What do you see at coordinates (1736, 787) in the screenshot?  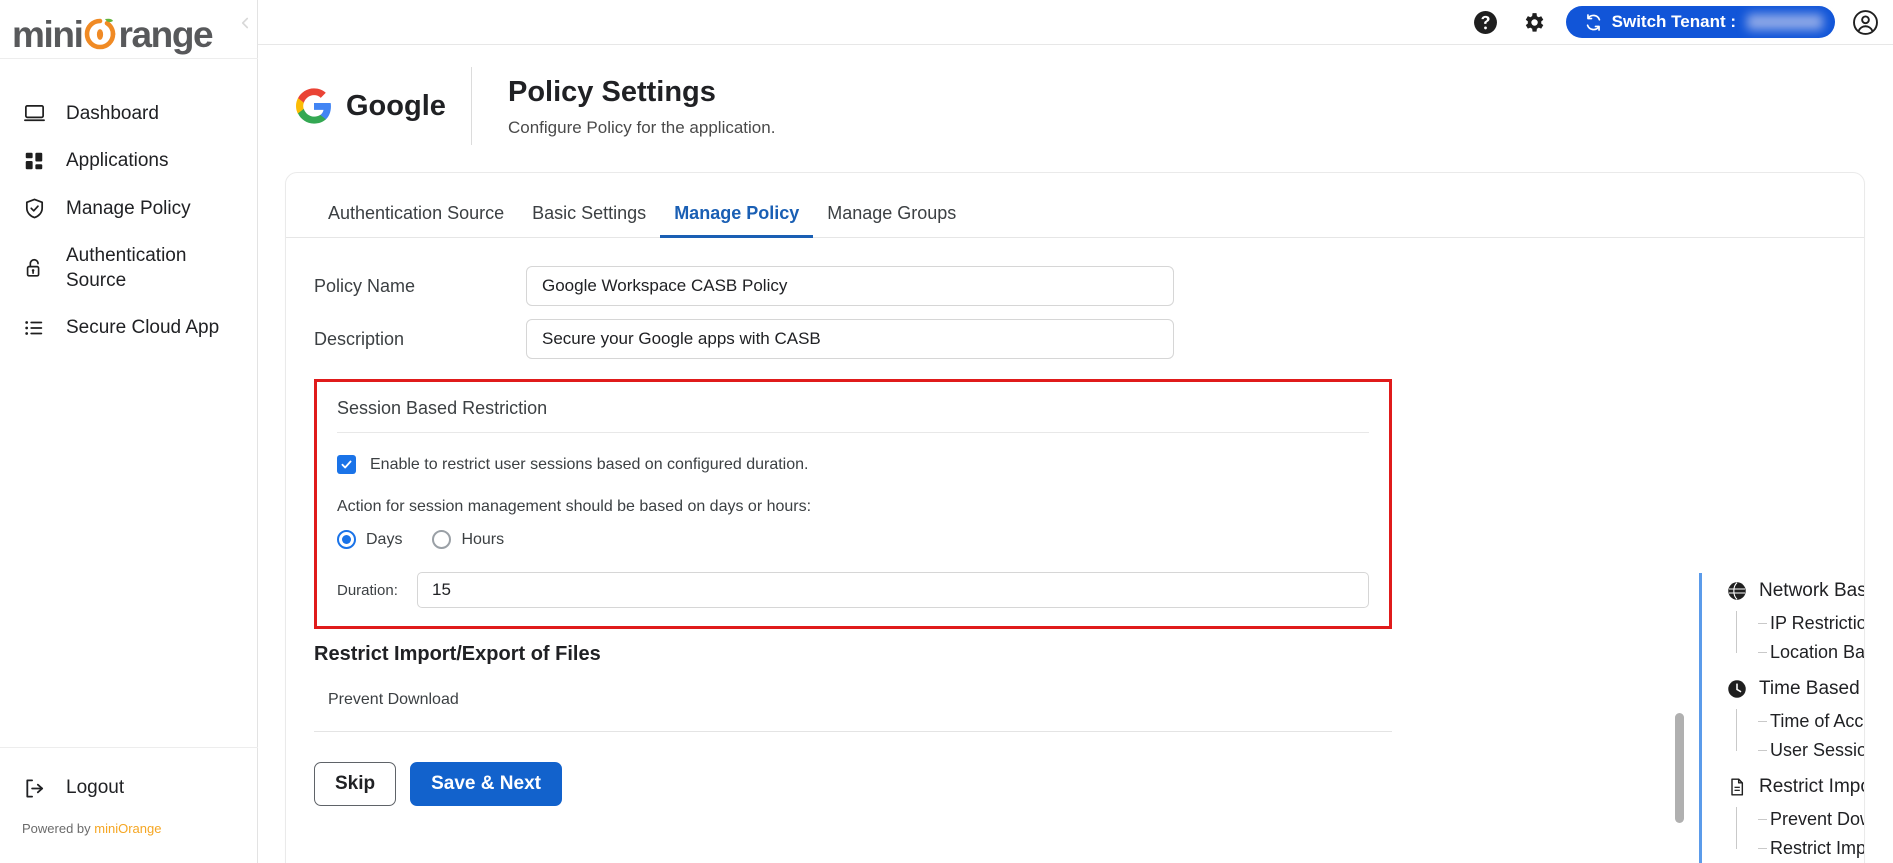 I see `file-icon` at bounding box center [1736, 787].